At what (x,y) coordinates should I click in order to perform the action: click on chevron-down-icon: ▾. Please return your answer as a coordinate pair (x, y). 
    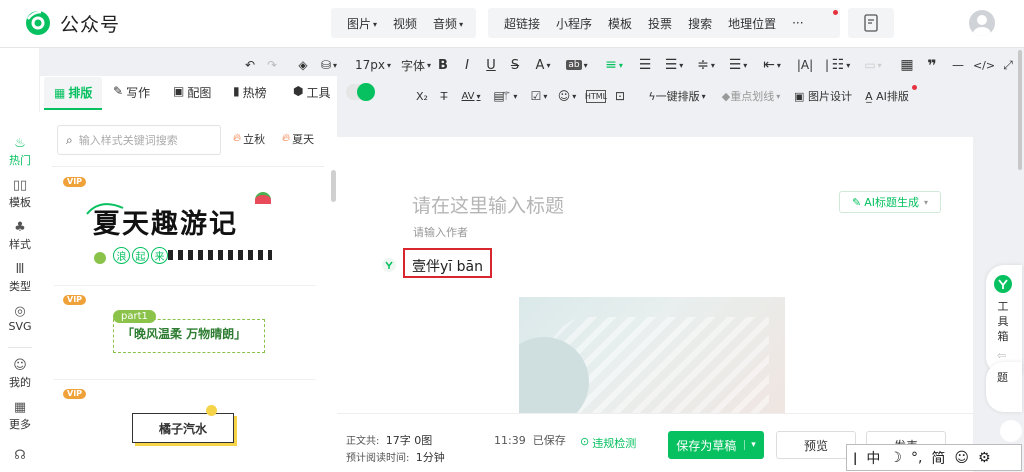
    Looking at the image, I should click on (750, 445).